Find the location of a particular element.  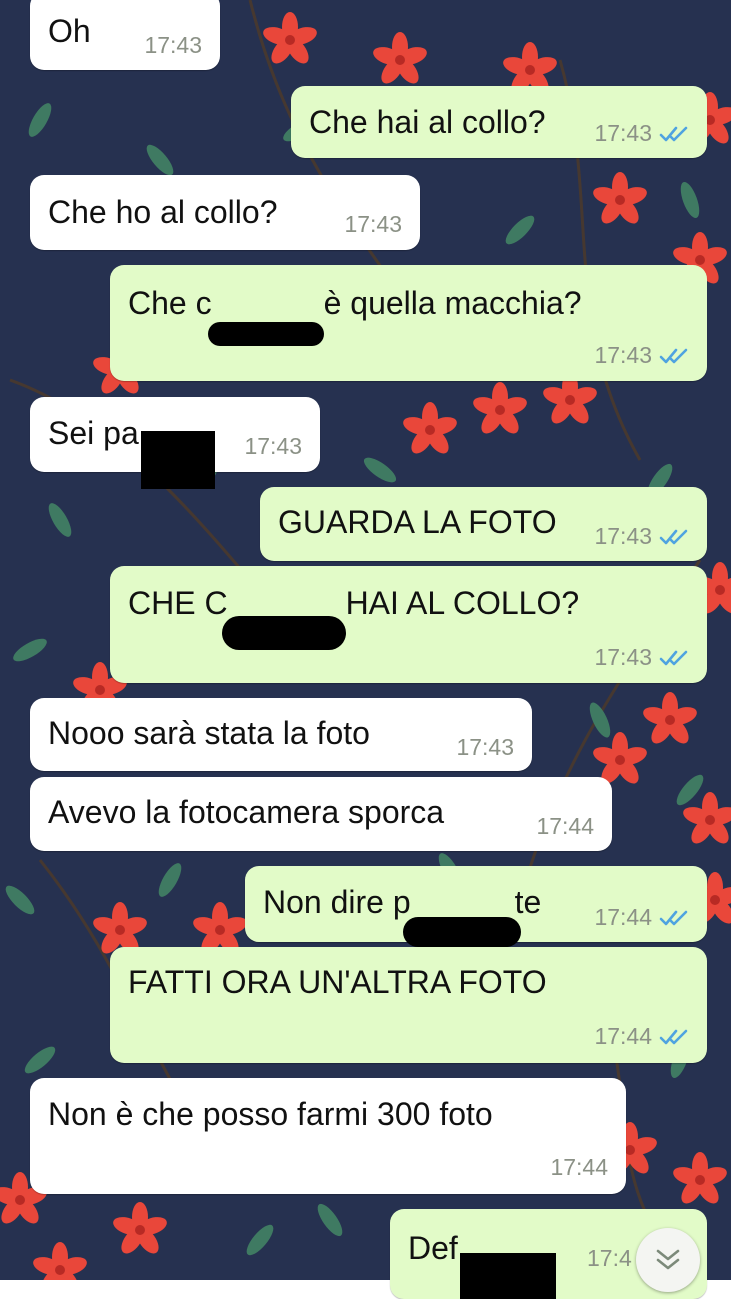

message-outgoing: CHE C HAI AL COLLO? 17:43 is located at coordinates (408, 624).